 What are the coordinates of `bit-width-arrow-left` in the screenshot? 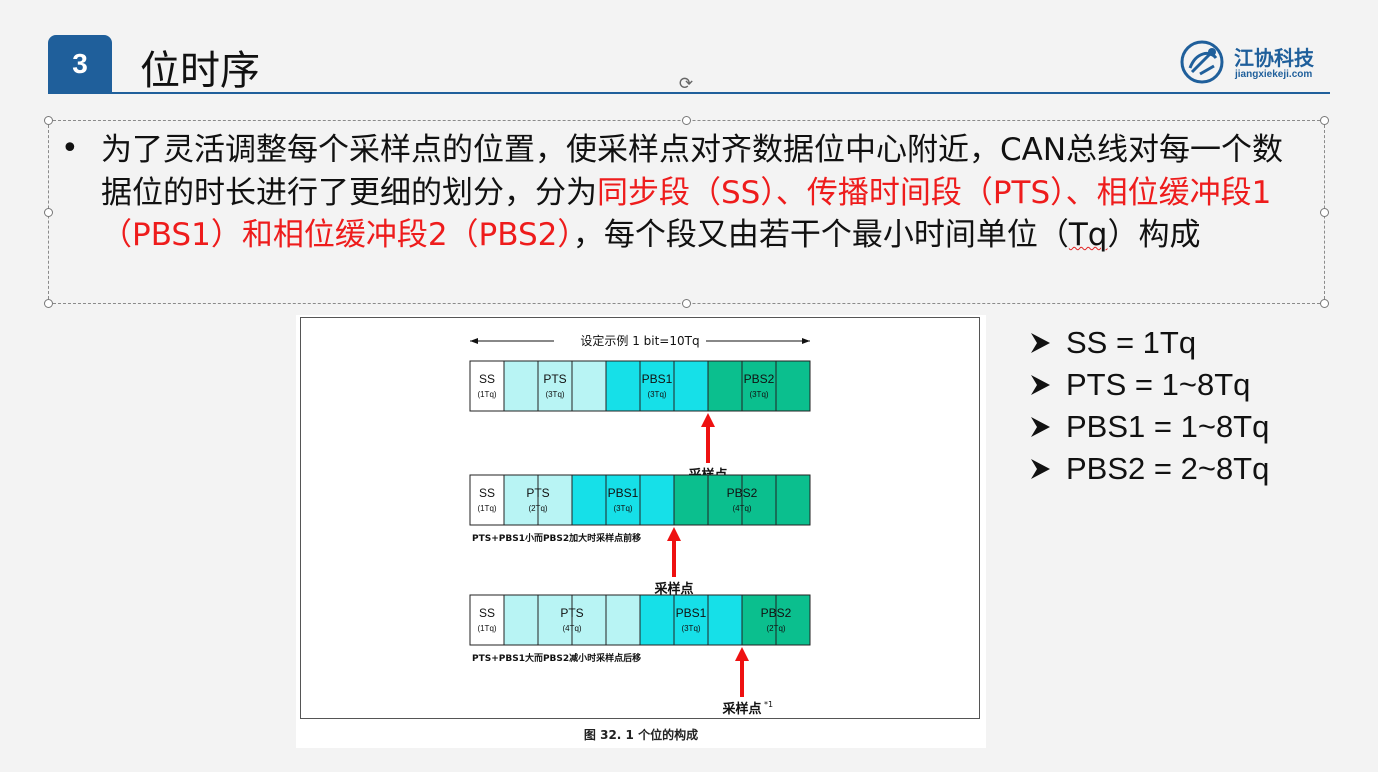 It's located at (474, 341).